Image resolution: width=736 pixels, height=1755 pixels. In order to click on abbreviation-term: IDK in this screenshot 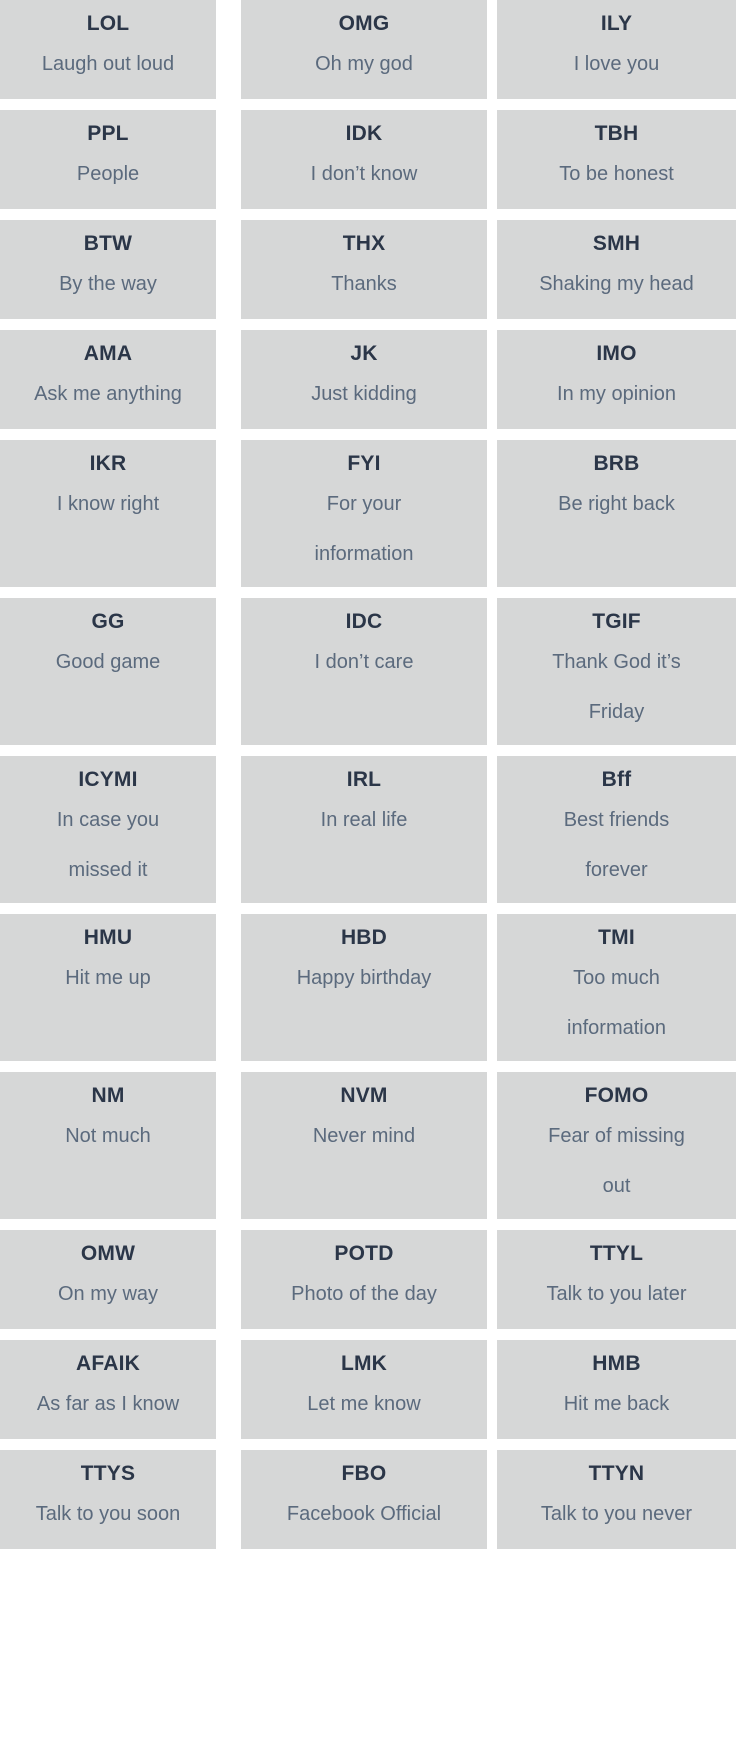, I will do `click(364, 133)`.